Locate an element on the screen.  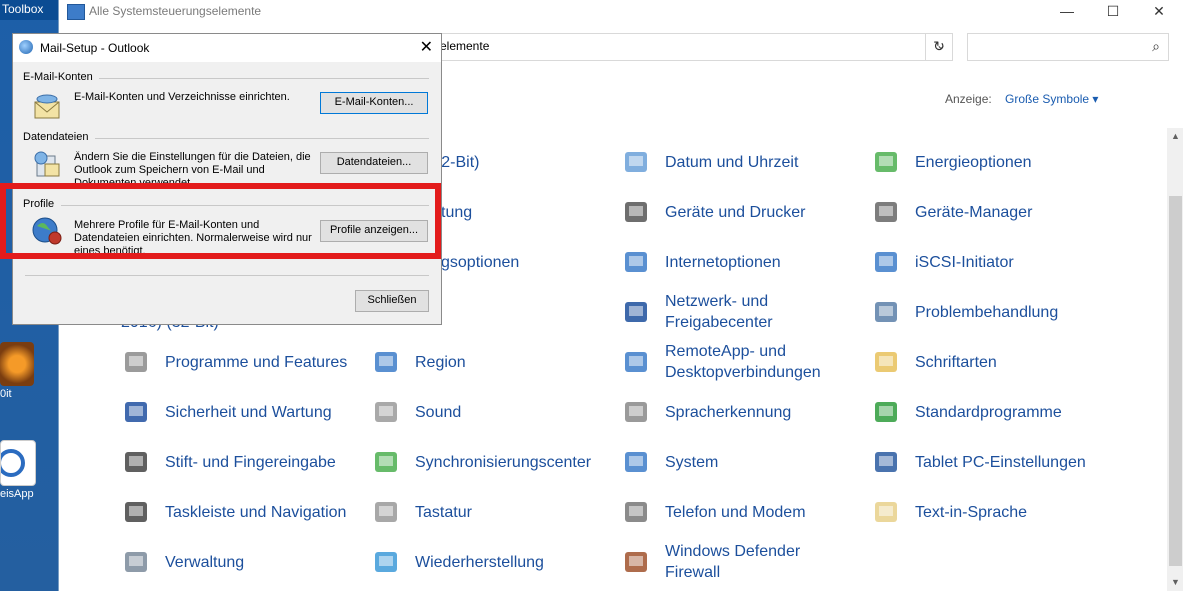
control-panel-item: Internetoptionen is located at coordinates (701, 262).